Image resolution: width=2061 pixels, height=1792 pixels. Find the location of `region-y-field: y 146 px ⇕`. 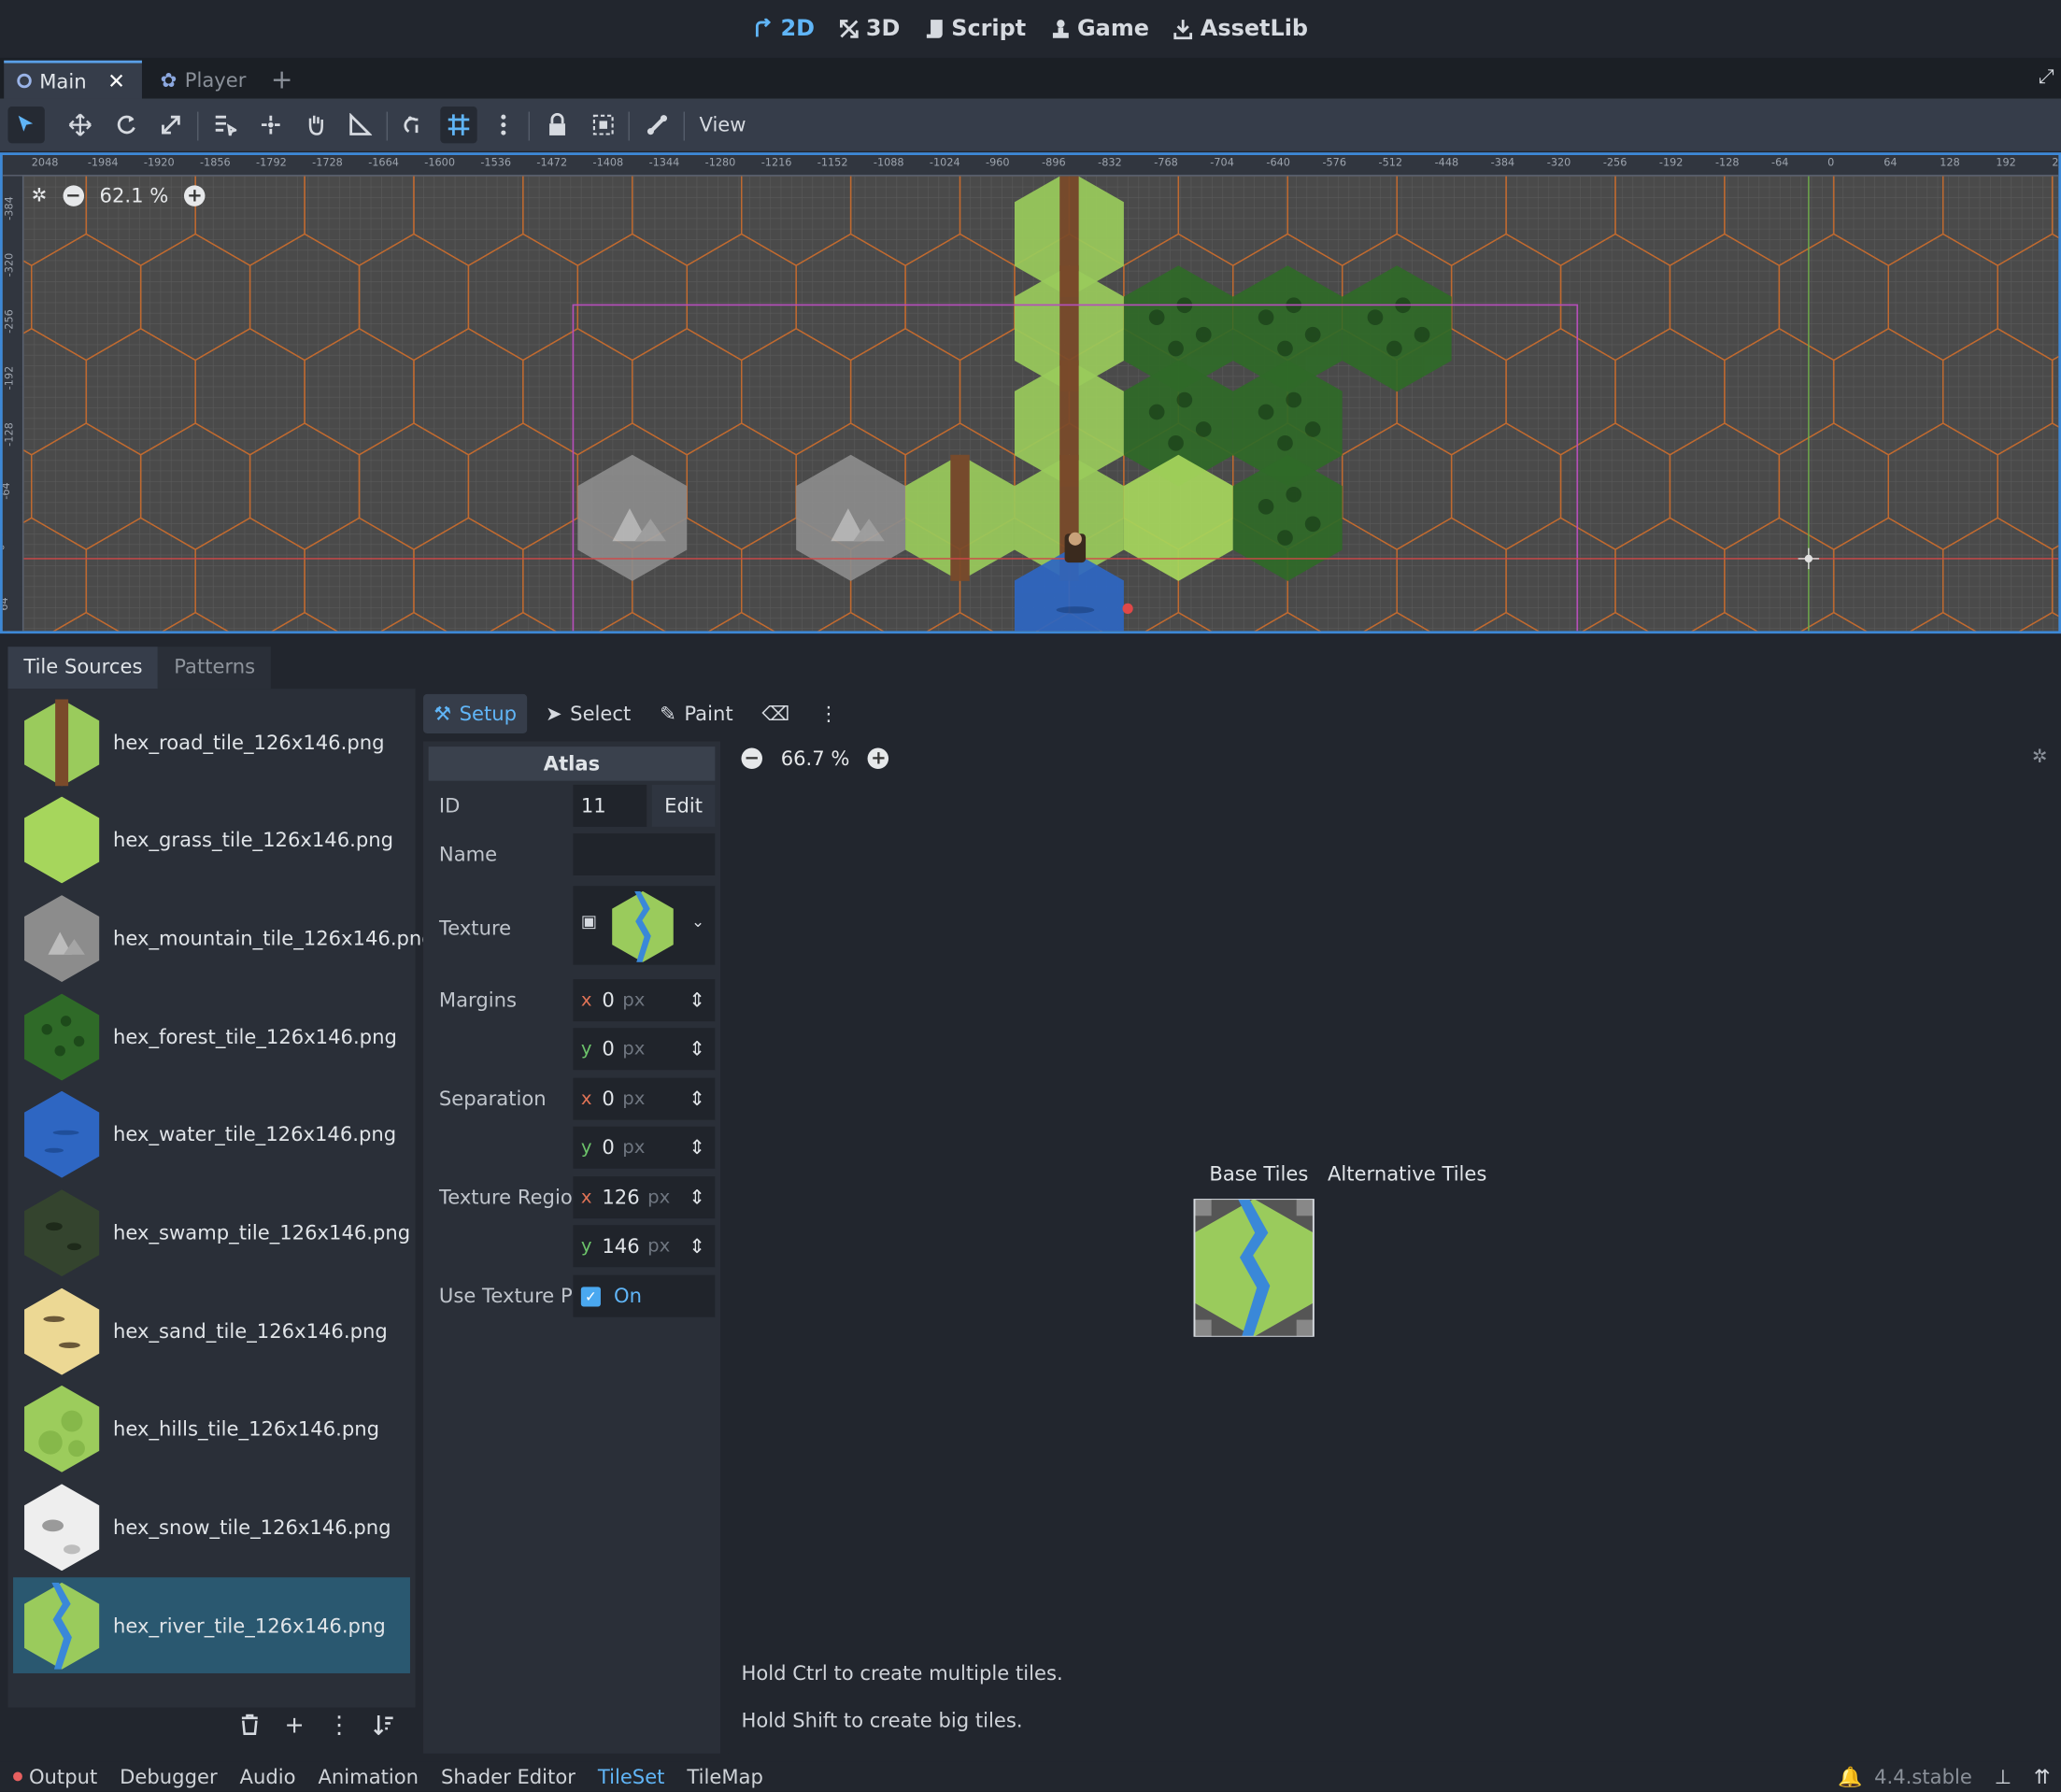

region-y-field: y 146 px ⇕ is located at coordinates (644, 1246).